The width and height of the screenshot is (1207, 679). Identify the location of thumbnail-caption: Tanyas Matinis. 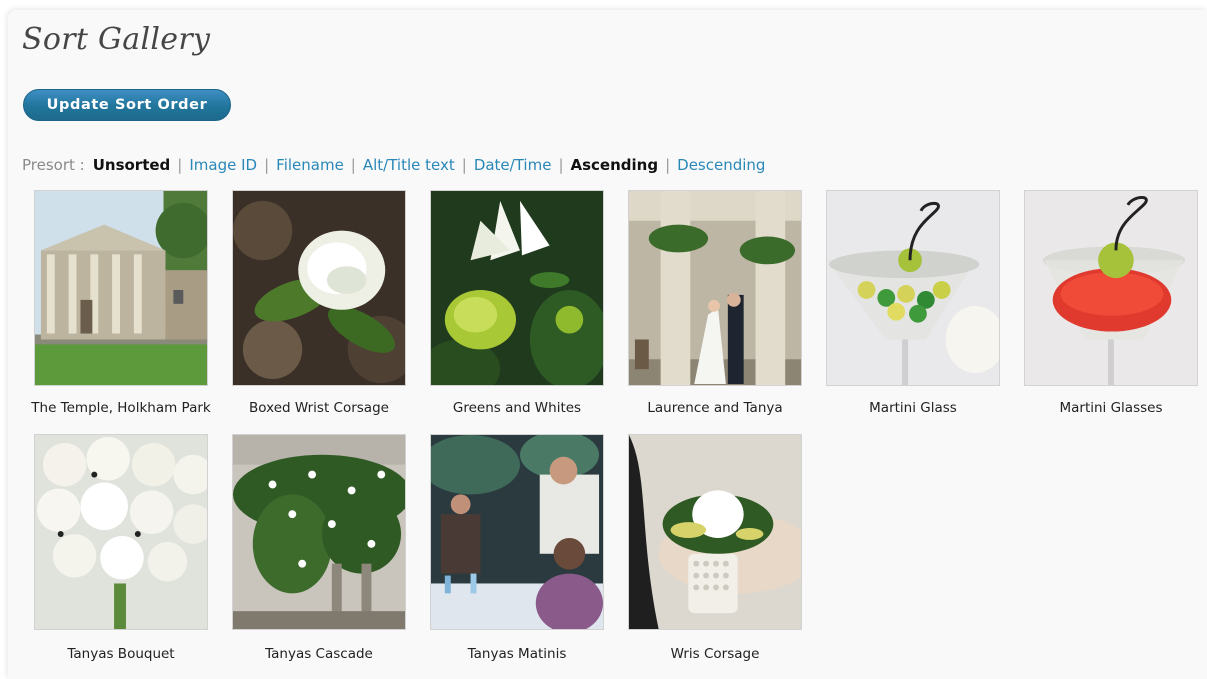
(517, 654).